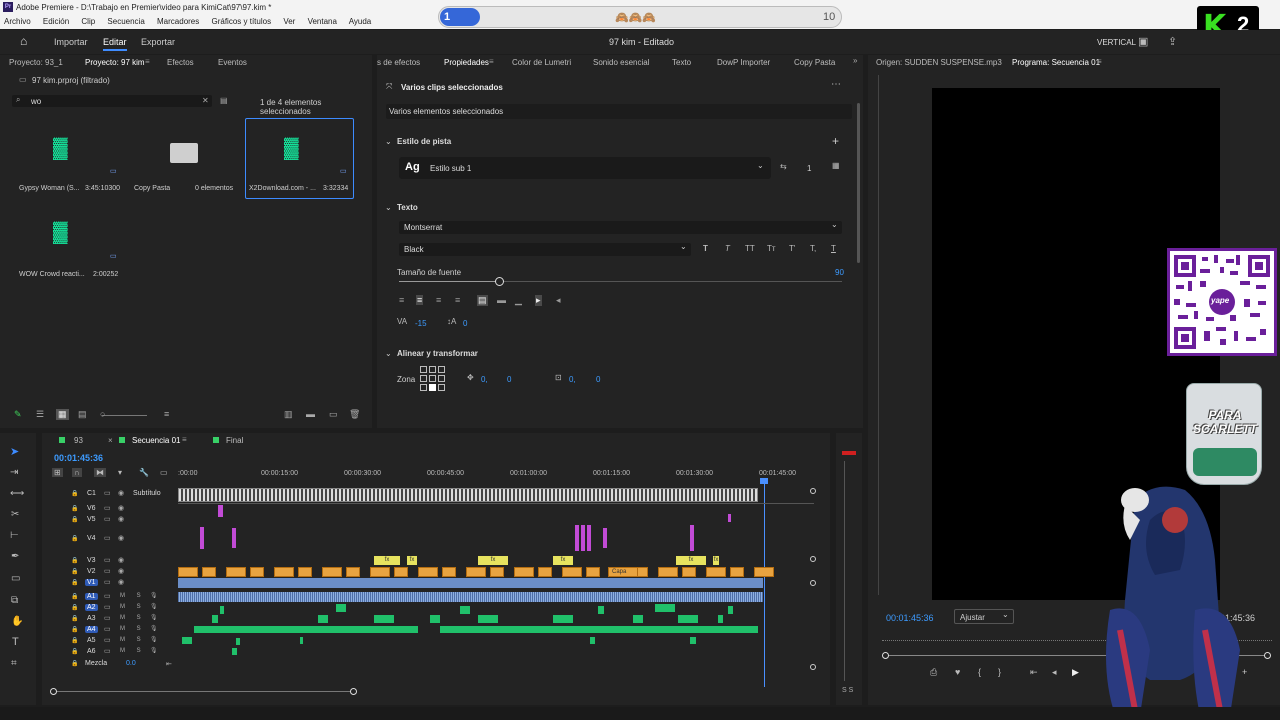 The image size is (1280, 720). Describe the element at coordinates (91, 651) in the screenshot. I see `track-id: A6` at that location.